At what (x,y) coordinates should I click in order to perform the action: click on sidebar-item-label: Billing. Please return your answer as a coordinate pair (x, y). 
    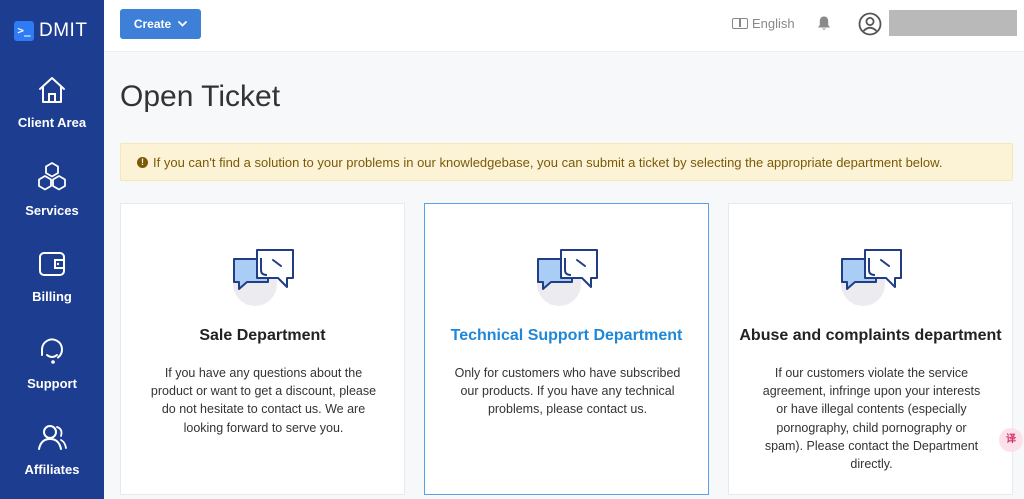
    Looking at the image, I should click on (52, 296).